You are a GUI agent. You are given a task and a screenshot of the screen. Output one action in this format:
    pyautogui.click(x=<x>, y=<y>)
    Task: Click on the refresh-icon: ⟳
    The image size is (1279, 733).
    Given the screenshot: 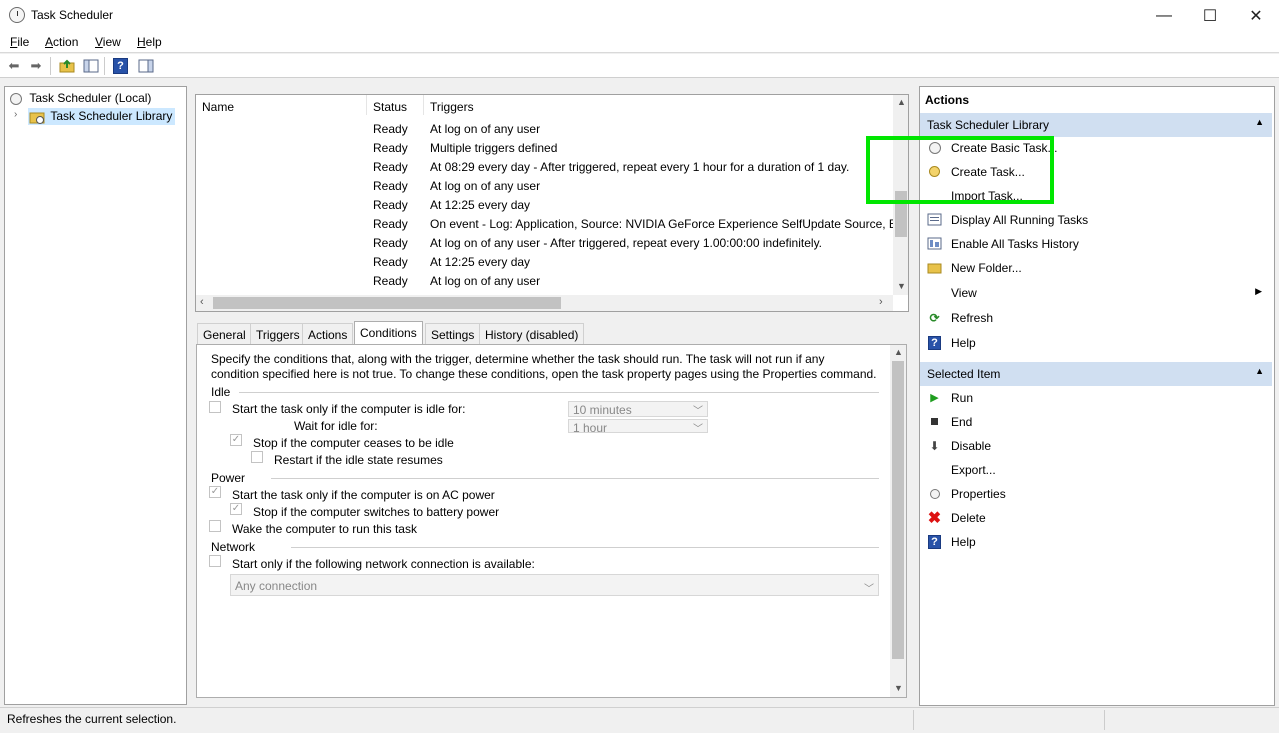 What is the action you would take?
    pyautogui.click(x=934, y=317)
    